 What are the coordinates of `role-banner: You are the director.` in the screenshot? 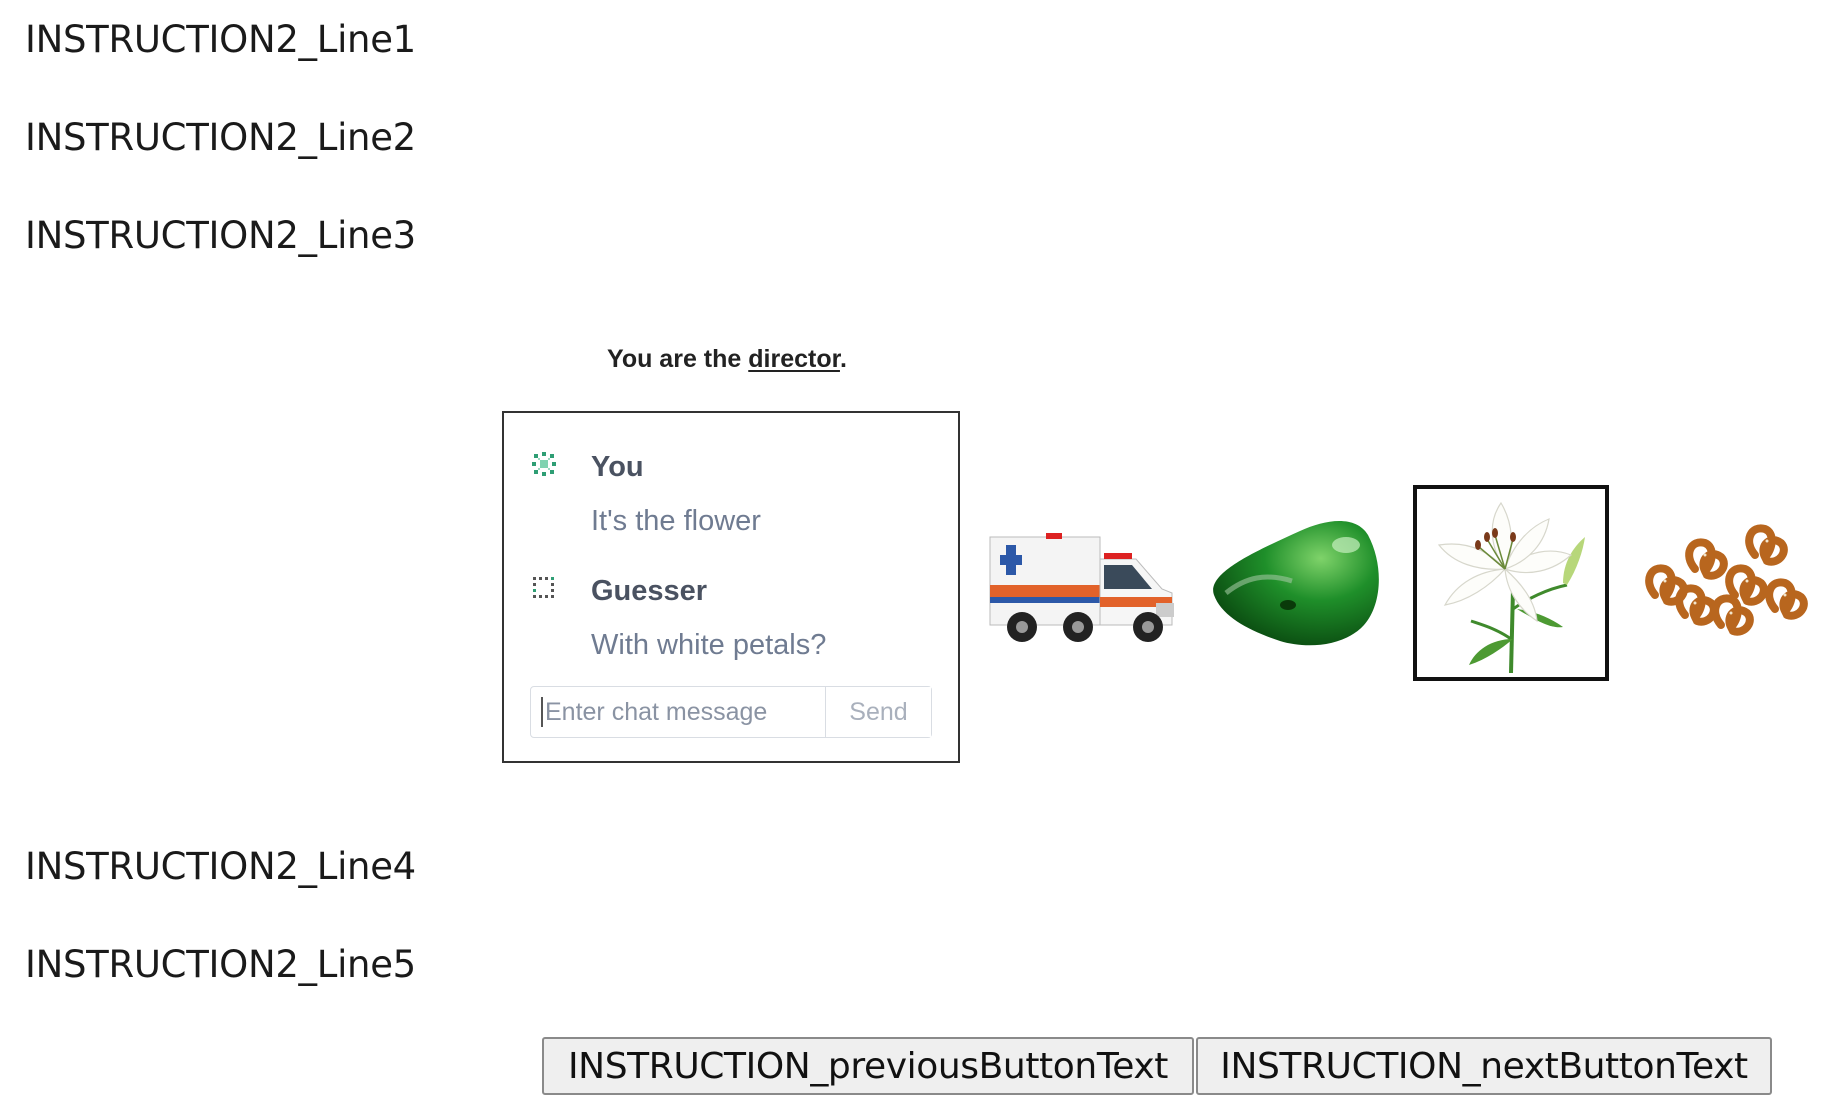 It's located at (727, 359).